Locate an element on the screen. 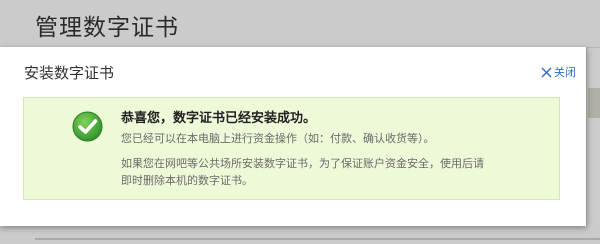  check-circle-icon is located at coordinates (87, 126).